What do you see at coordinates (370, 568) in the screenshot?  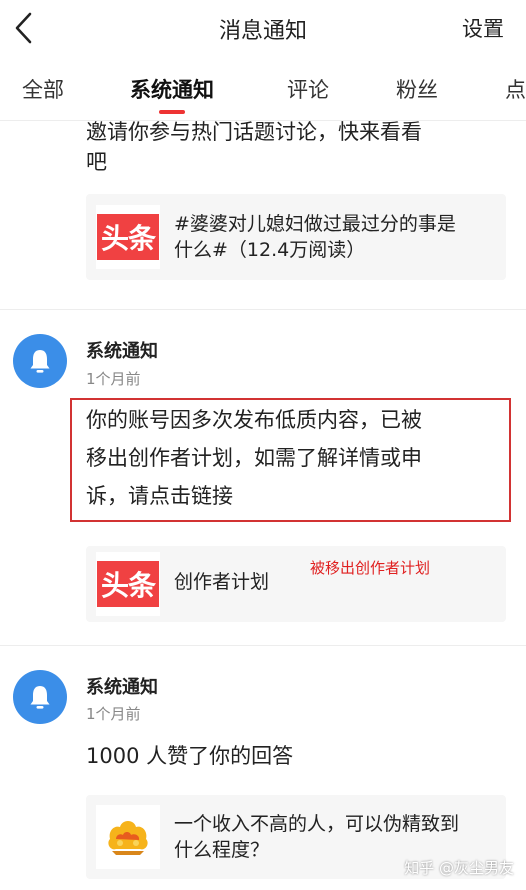 I see `annotation-label: 被移出创作者计划` at bounding box center [370, 568].